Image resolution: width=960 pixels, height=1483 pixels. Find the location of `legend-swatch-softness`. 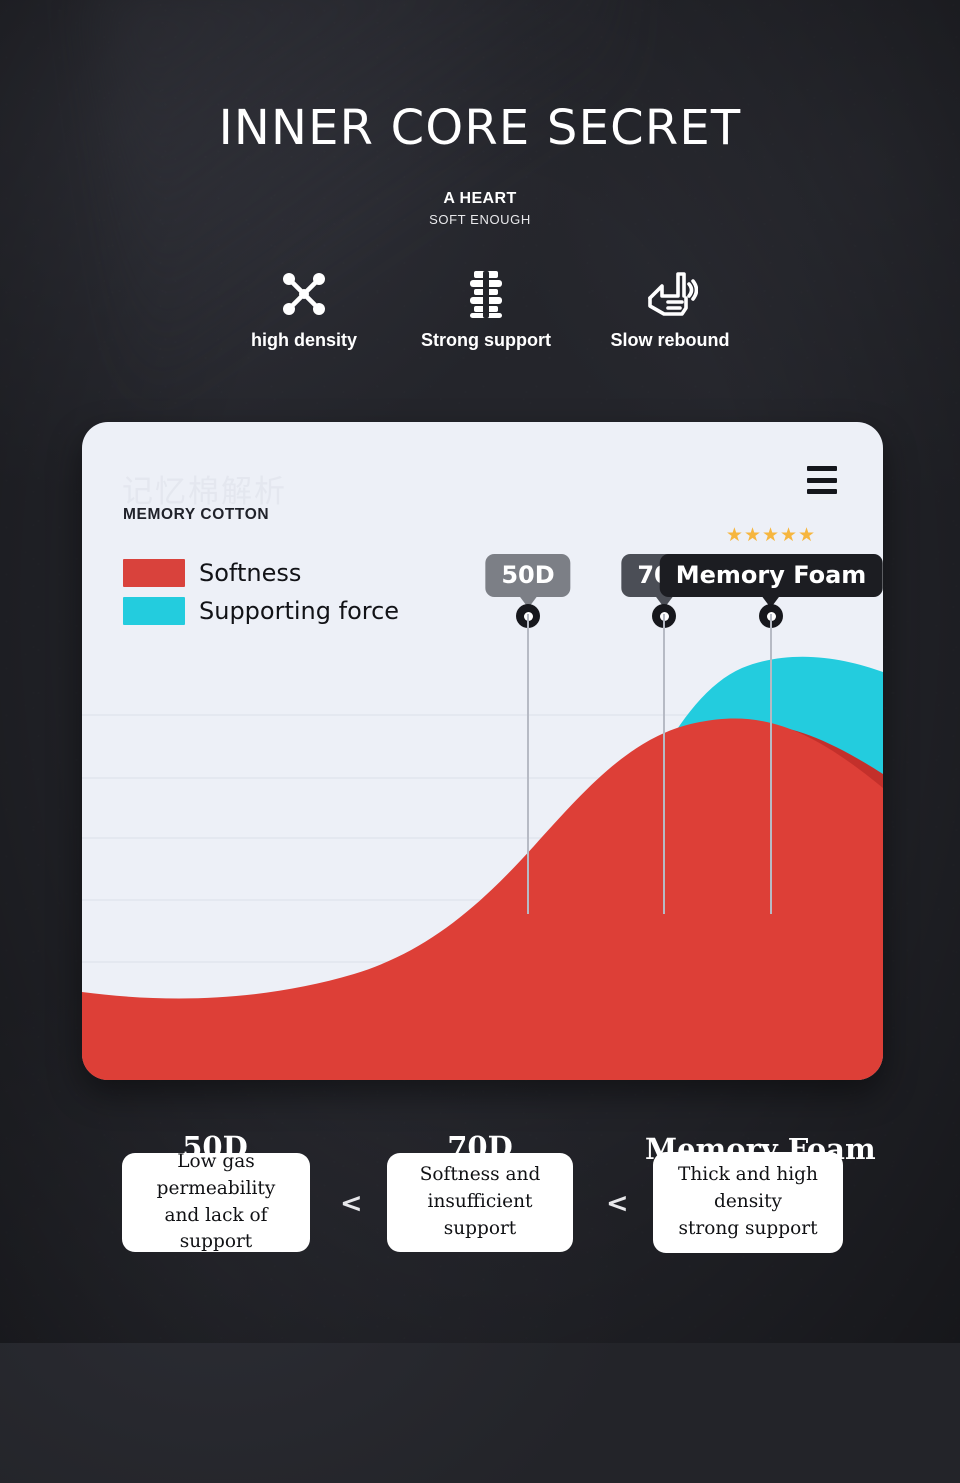

legend-swatch-softness is located at coordinates (154, 573).